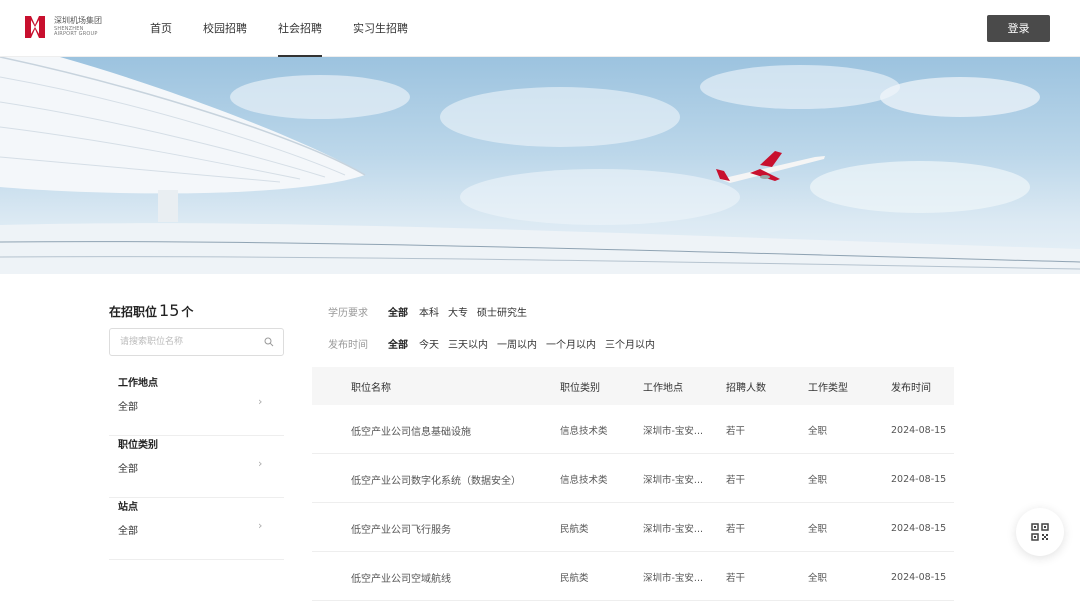 This screenshot has height=601, width=1080. What do you see at coordinates (196, 467) in the screenshot?
I see `filter-job-category: 职位类别 全部 ›` at bounding box center [196, 467].